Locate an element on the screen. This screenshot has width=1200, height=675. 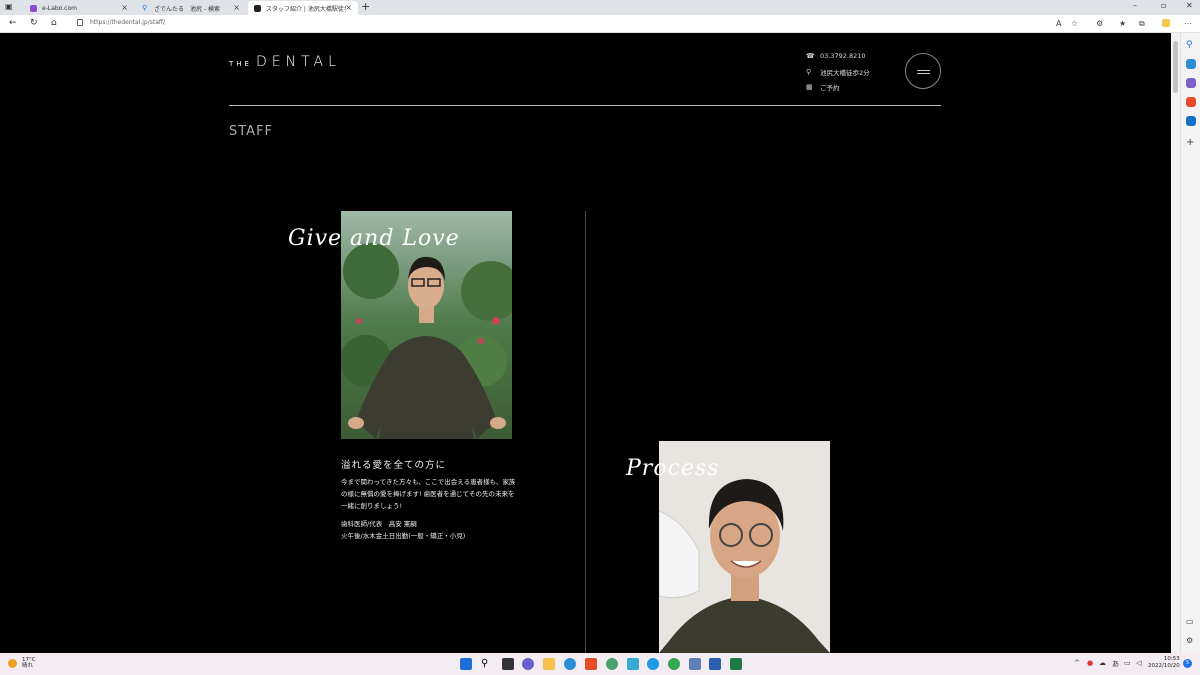
notepad-icon is located at coordinates (695, 664).